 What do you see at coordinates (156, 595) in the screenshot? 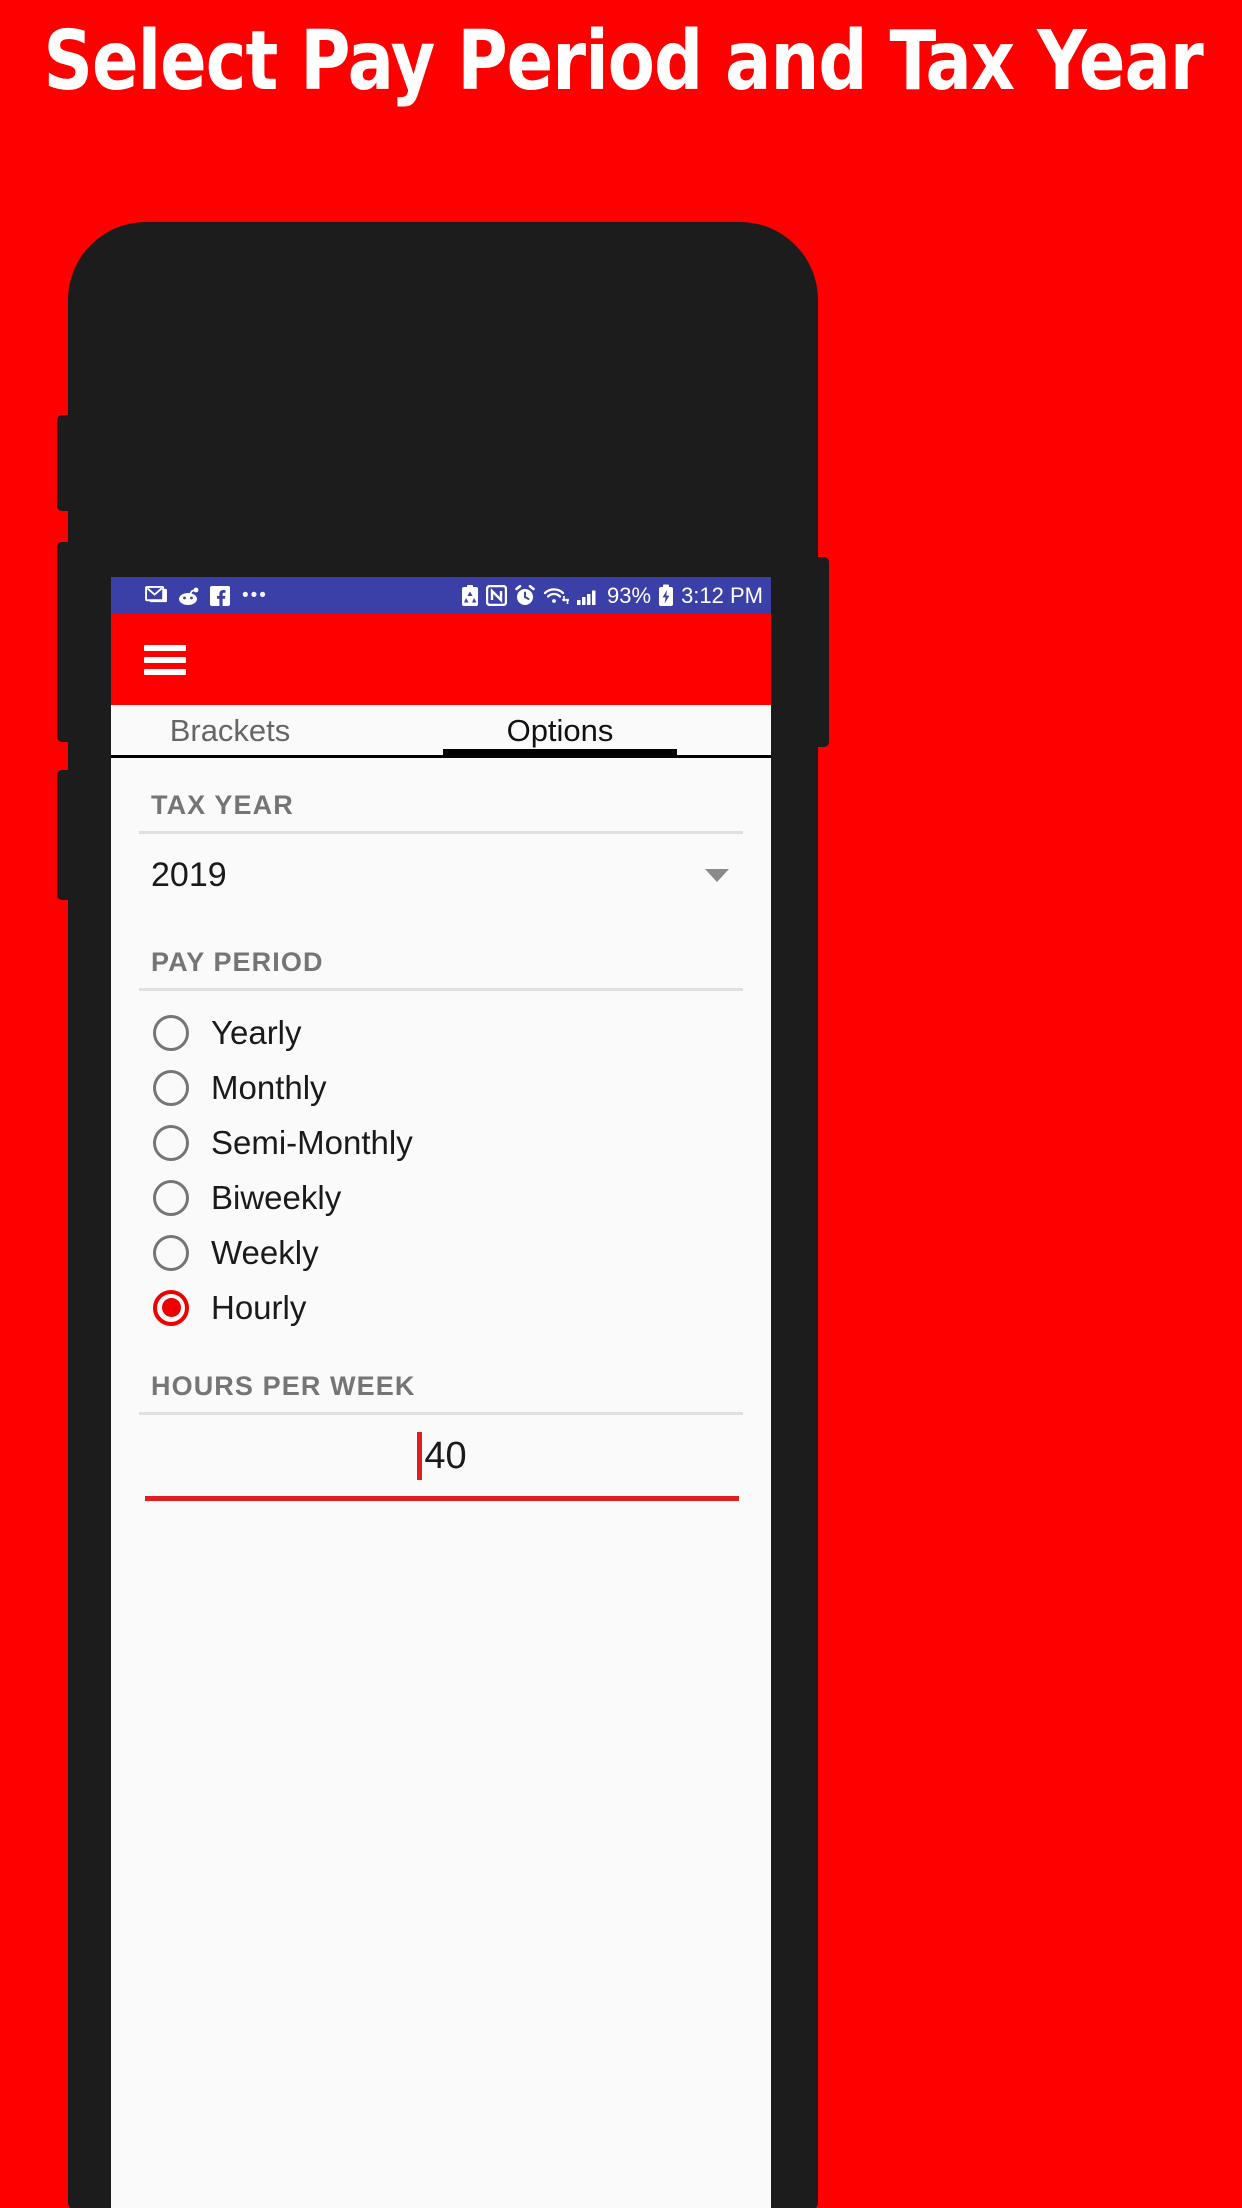
I see `email-icon` at bounding box center [156, 595].